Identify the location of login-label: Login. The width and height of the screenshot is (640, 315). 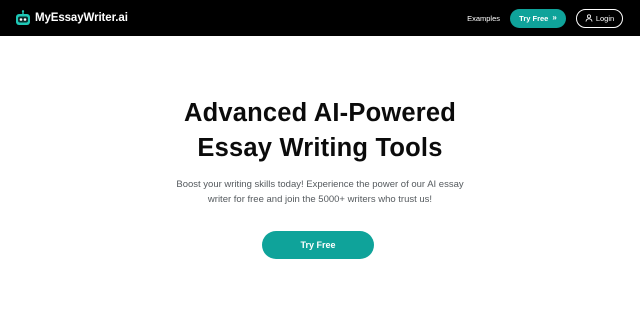
(605, 18).